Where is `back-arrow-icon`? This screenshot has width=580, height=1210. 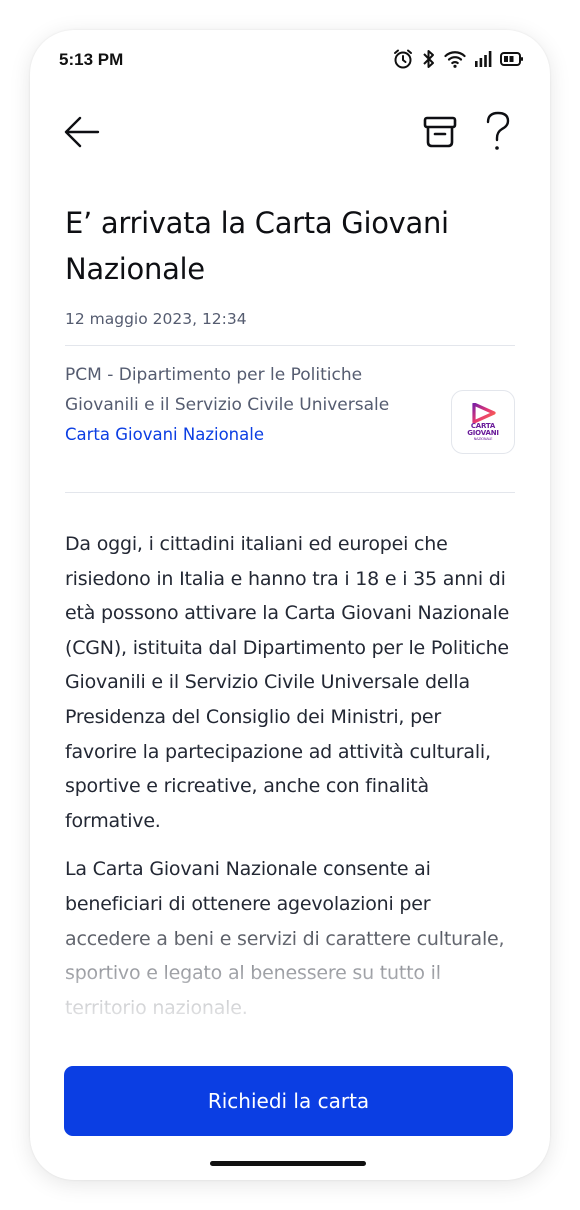
back-arrow-icon is located at coordinates (82, 132).